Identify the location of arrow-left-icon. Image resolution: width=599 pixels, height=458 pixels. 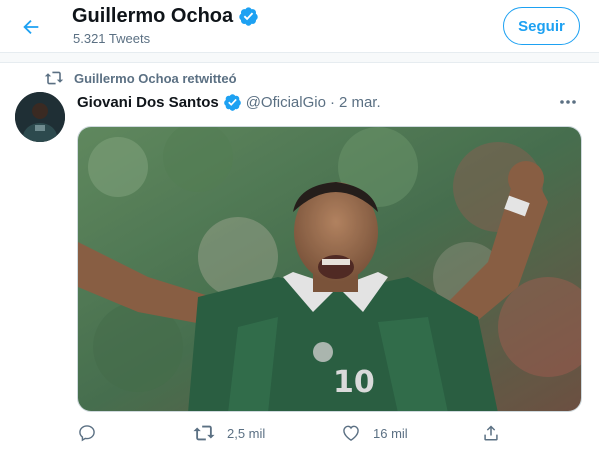
(31, 27).